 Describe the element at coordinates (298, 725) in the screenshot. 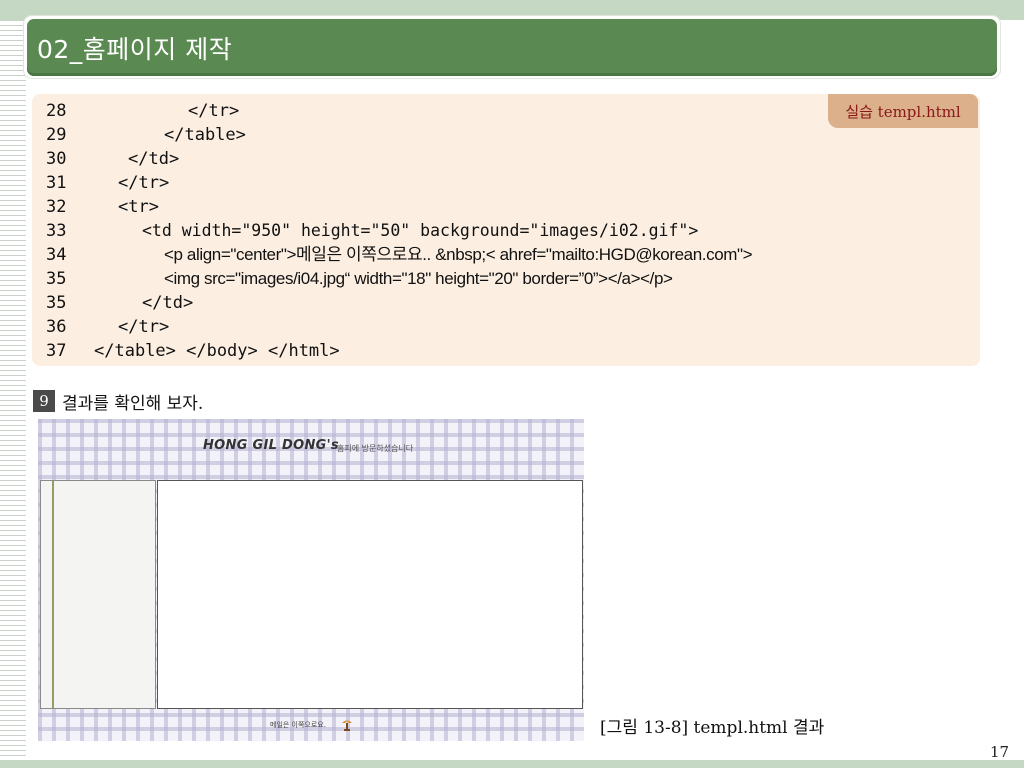

I see `preview-mail-text: 메일은 이쪽으로요.` at that location.